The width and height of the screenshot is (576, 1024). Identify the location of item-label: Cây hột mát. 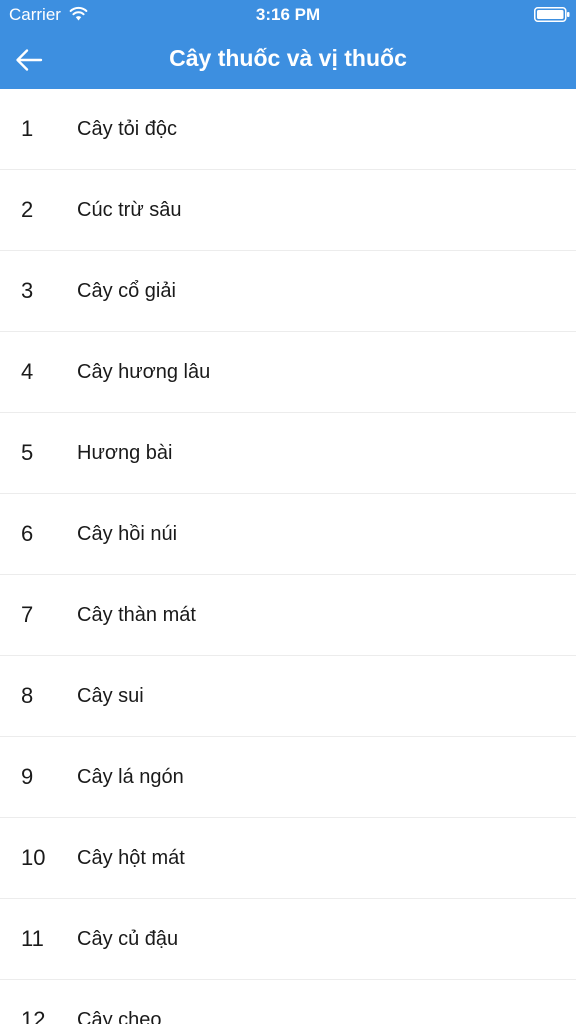
(131, 858).